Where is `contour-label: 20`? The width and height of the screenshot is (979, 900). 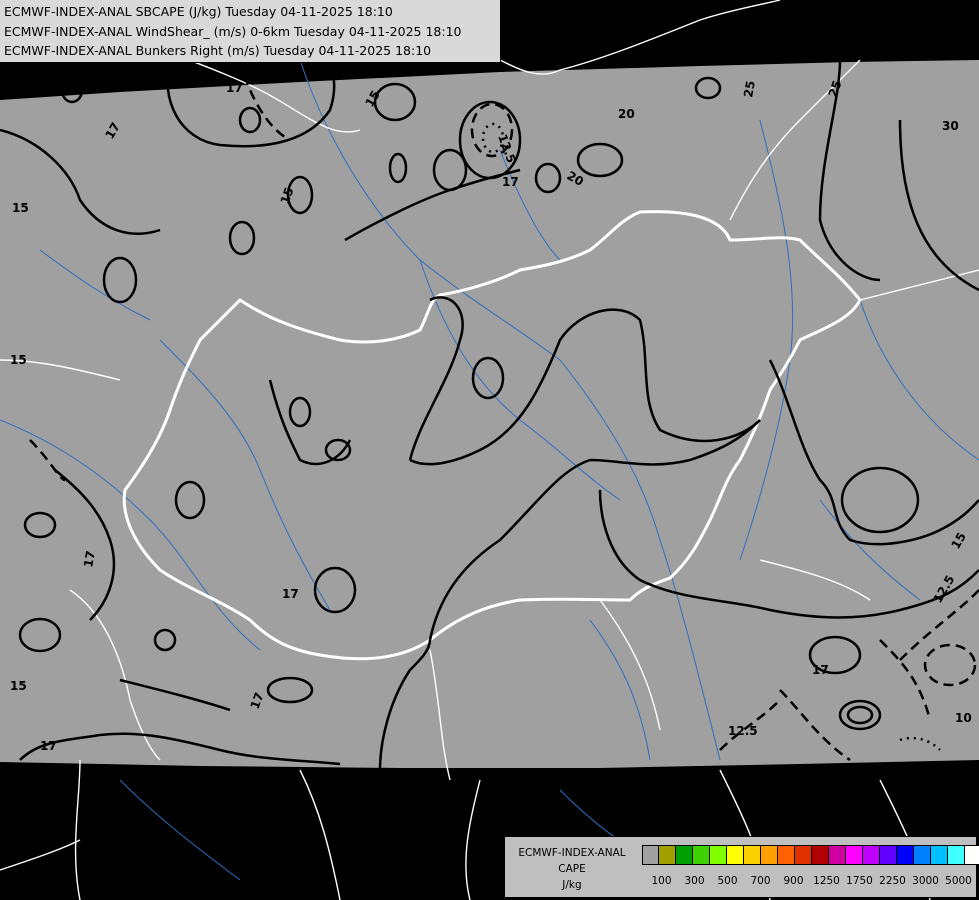 contour-label: 20 is located at coordinates (626, 114).